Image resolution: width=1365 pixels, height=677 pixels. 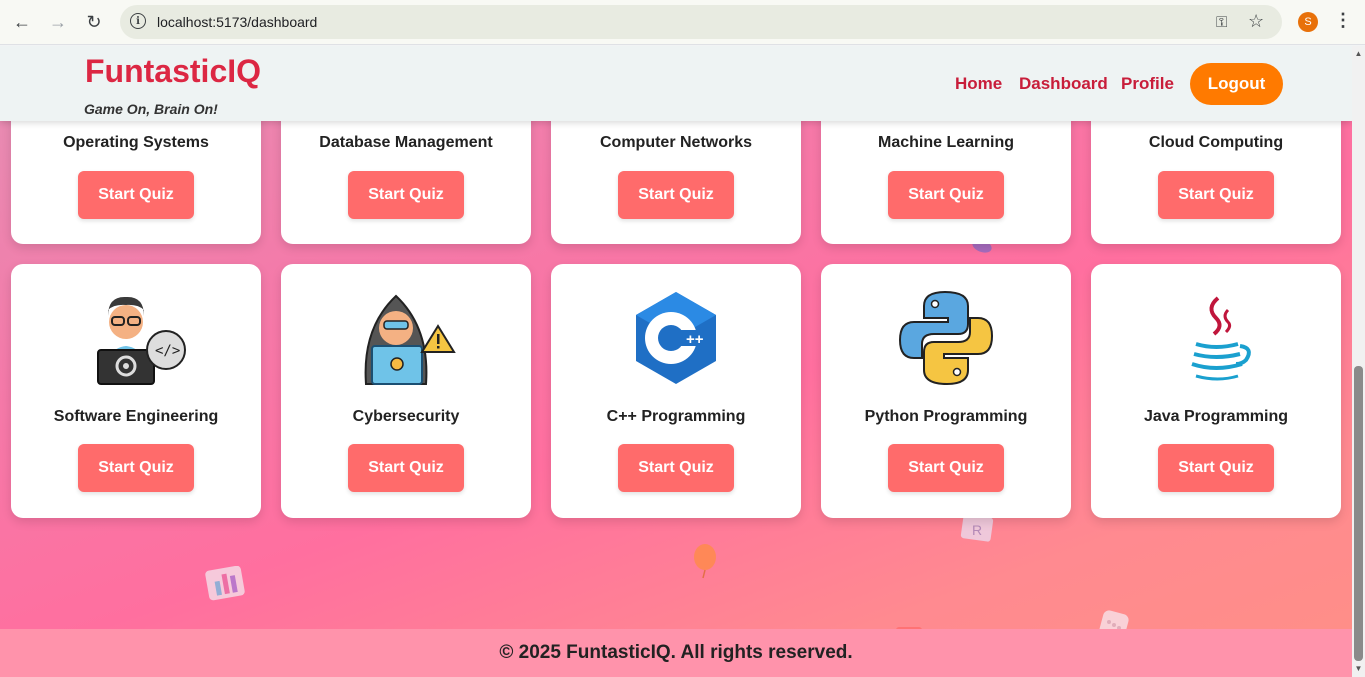 What do you see at coordinates (1216, 142) in the screenshot?
I see `quiz-card-title: Cloud Computing` at bounding box center [1216, 142].